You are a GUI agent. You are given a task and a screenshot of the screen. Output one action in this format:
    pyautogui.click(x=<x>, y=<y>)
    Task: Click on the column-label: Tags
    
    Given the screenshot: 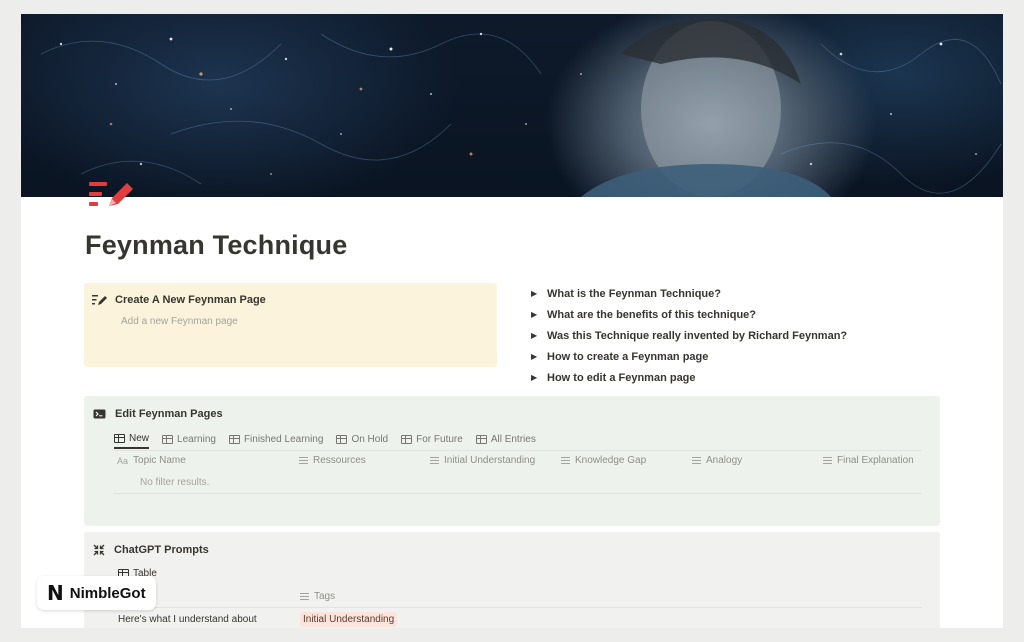 What is the action you would take?
    pyautogui.click(x=325, y=596)
    